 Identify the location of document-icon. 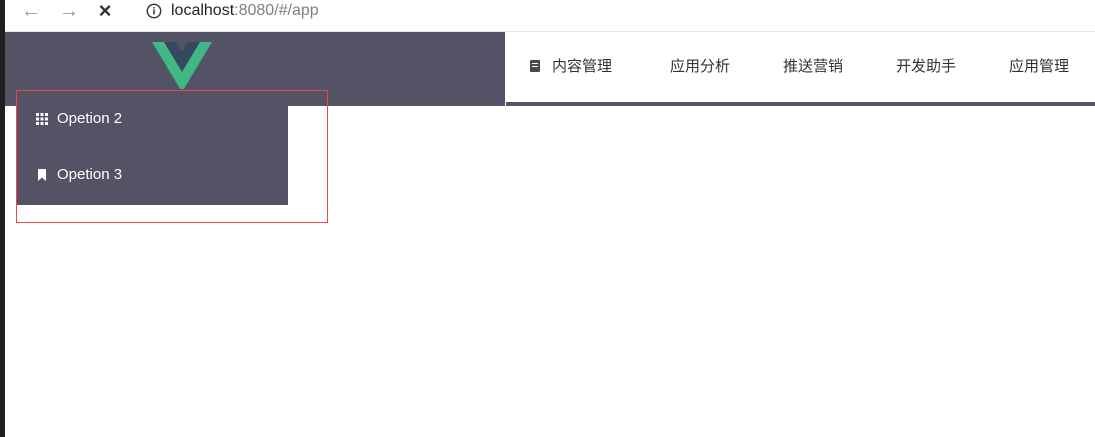
(535, 66).